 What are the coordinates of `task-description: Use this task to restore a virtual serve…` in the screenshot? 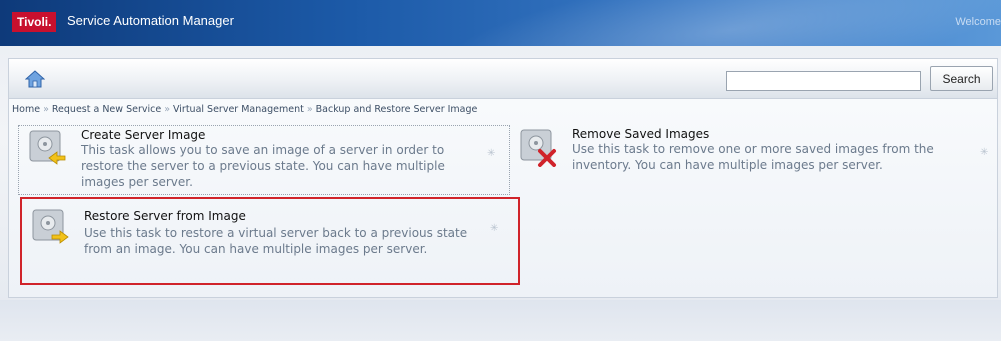 It's located at (276, 241).